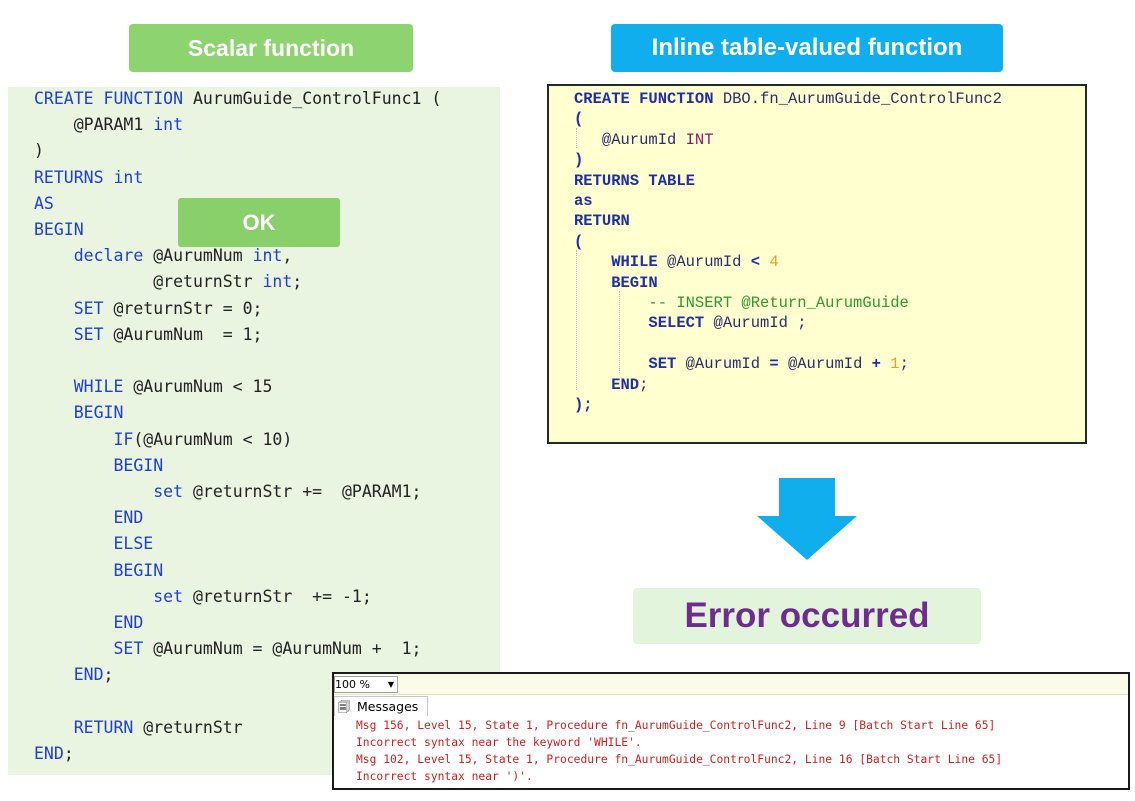 The width and height of the screenshot is (1135, 801). What do you see at coordinates (881, 364) in the screenshot?
I see `code-token: +` at bounding box center [881, 364].